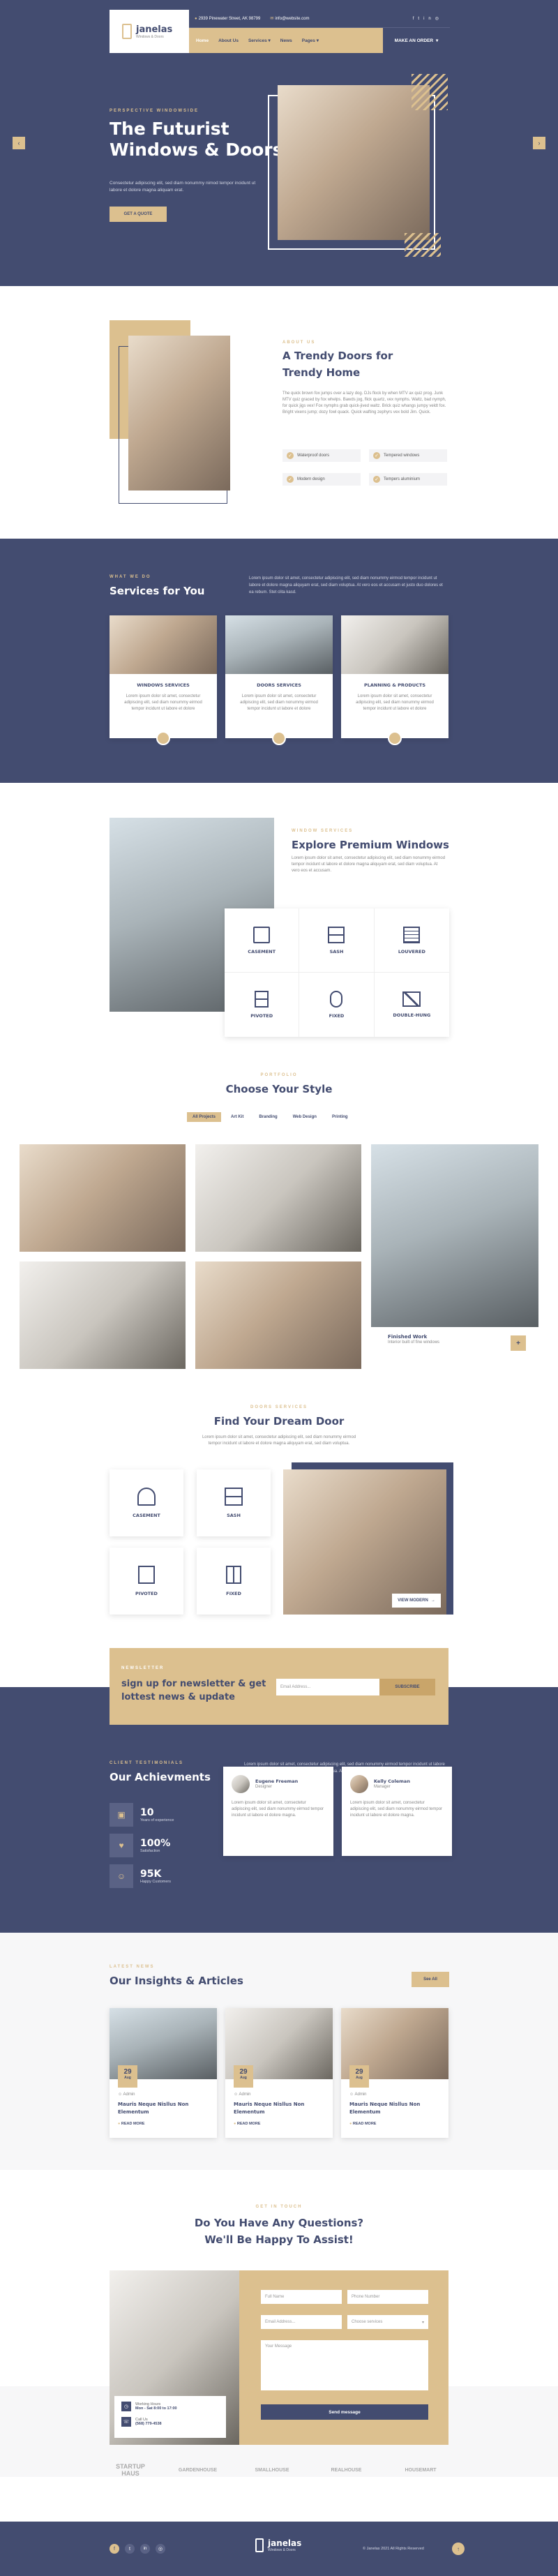 This screenshot has height=2576, width=558. I want to click on facebook-icon: f, so click(115, 2549).